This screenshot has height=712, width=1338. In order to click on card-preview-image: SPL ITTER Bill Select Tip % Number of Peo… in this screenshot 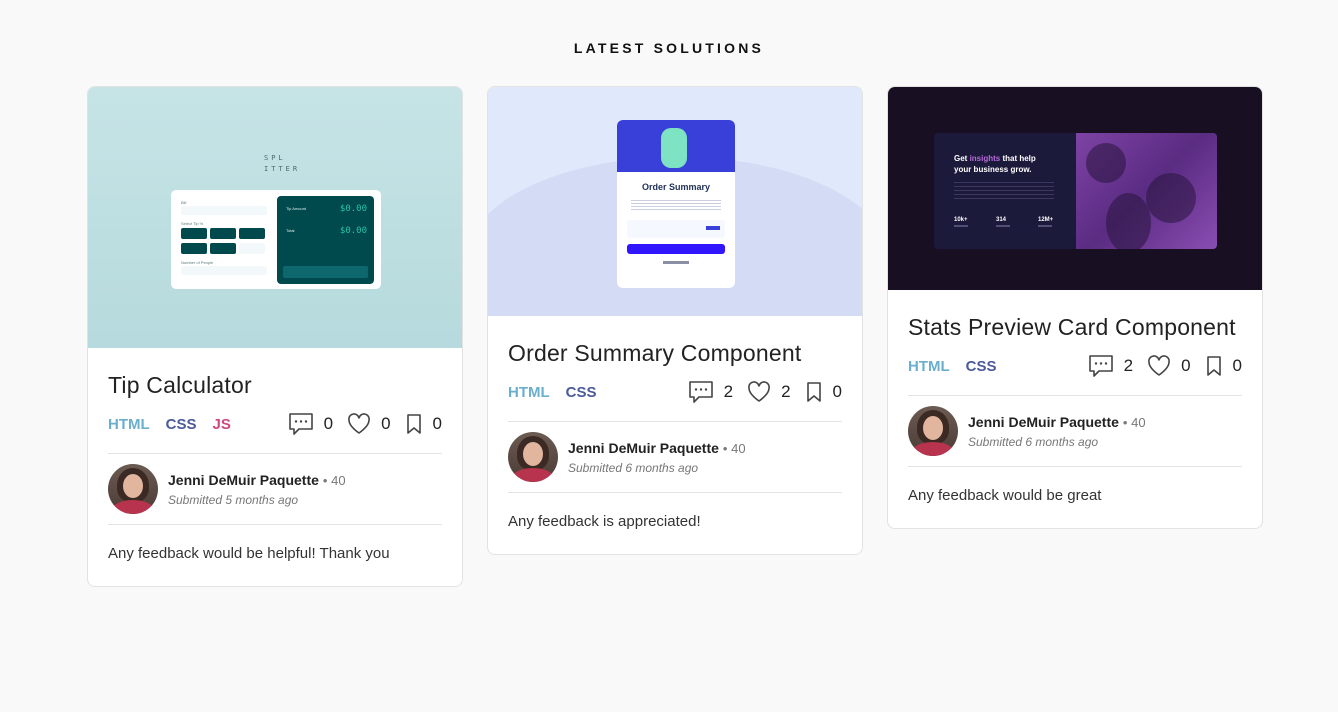, I will do `click(275, 217)`.